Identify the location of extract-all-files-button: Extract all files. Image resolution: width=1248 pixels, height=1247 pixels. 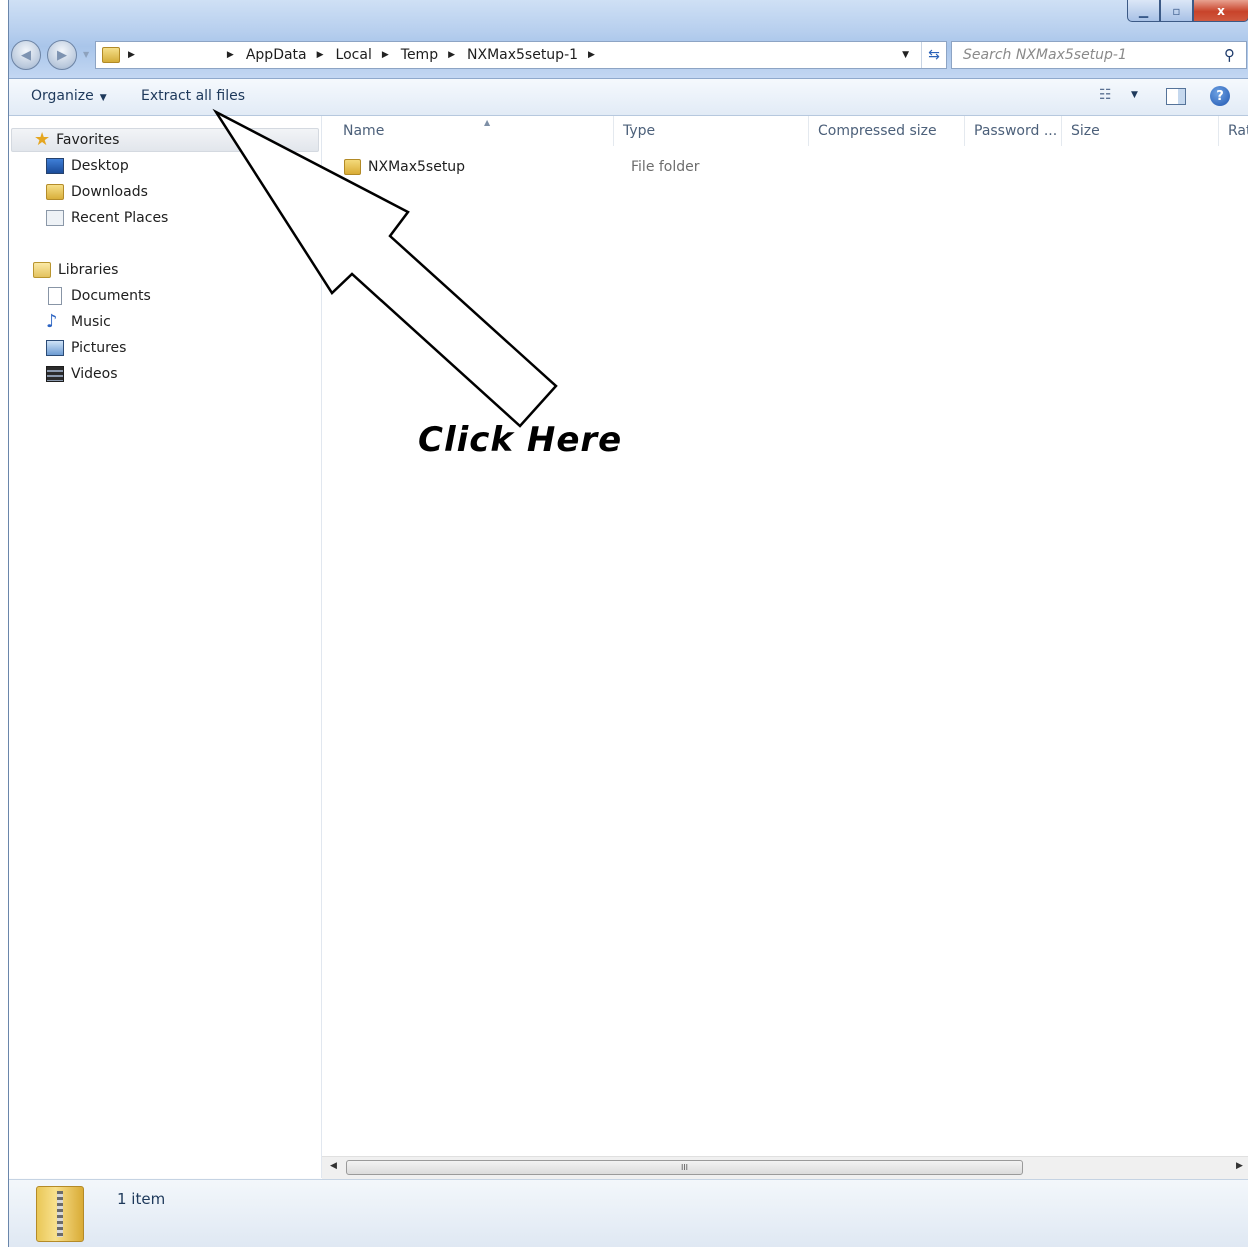
(193, 96).